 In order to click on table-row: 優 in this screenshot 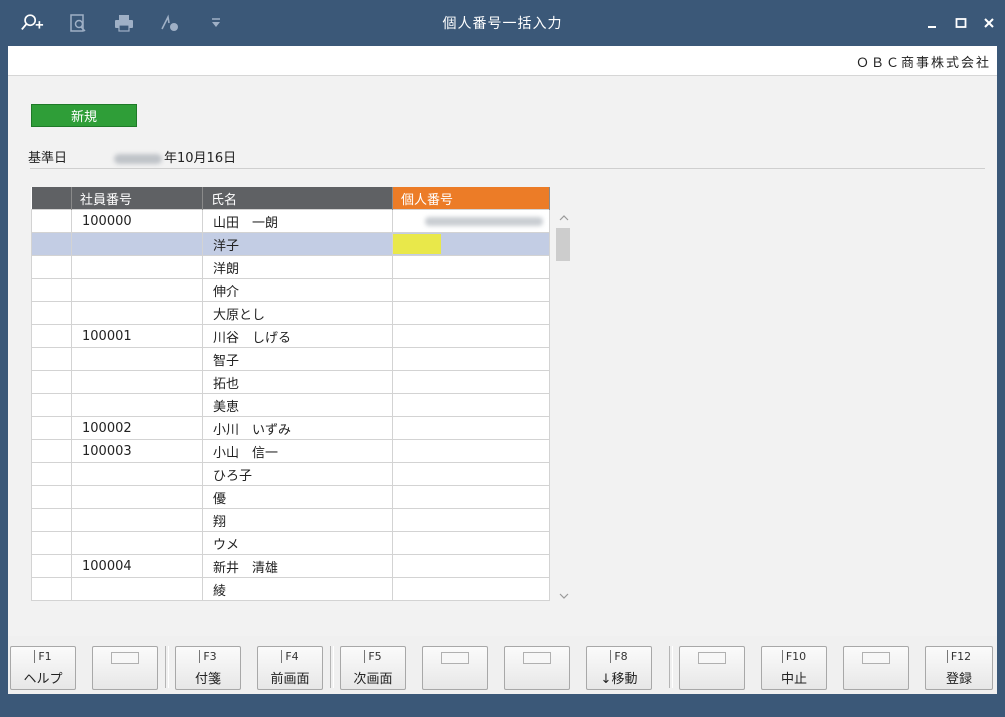, I will do `click(290, 497)`.